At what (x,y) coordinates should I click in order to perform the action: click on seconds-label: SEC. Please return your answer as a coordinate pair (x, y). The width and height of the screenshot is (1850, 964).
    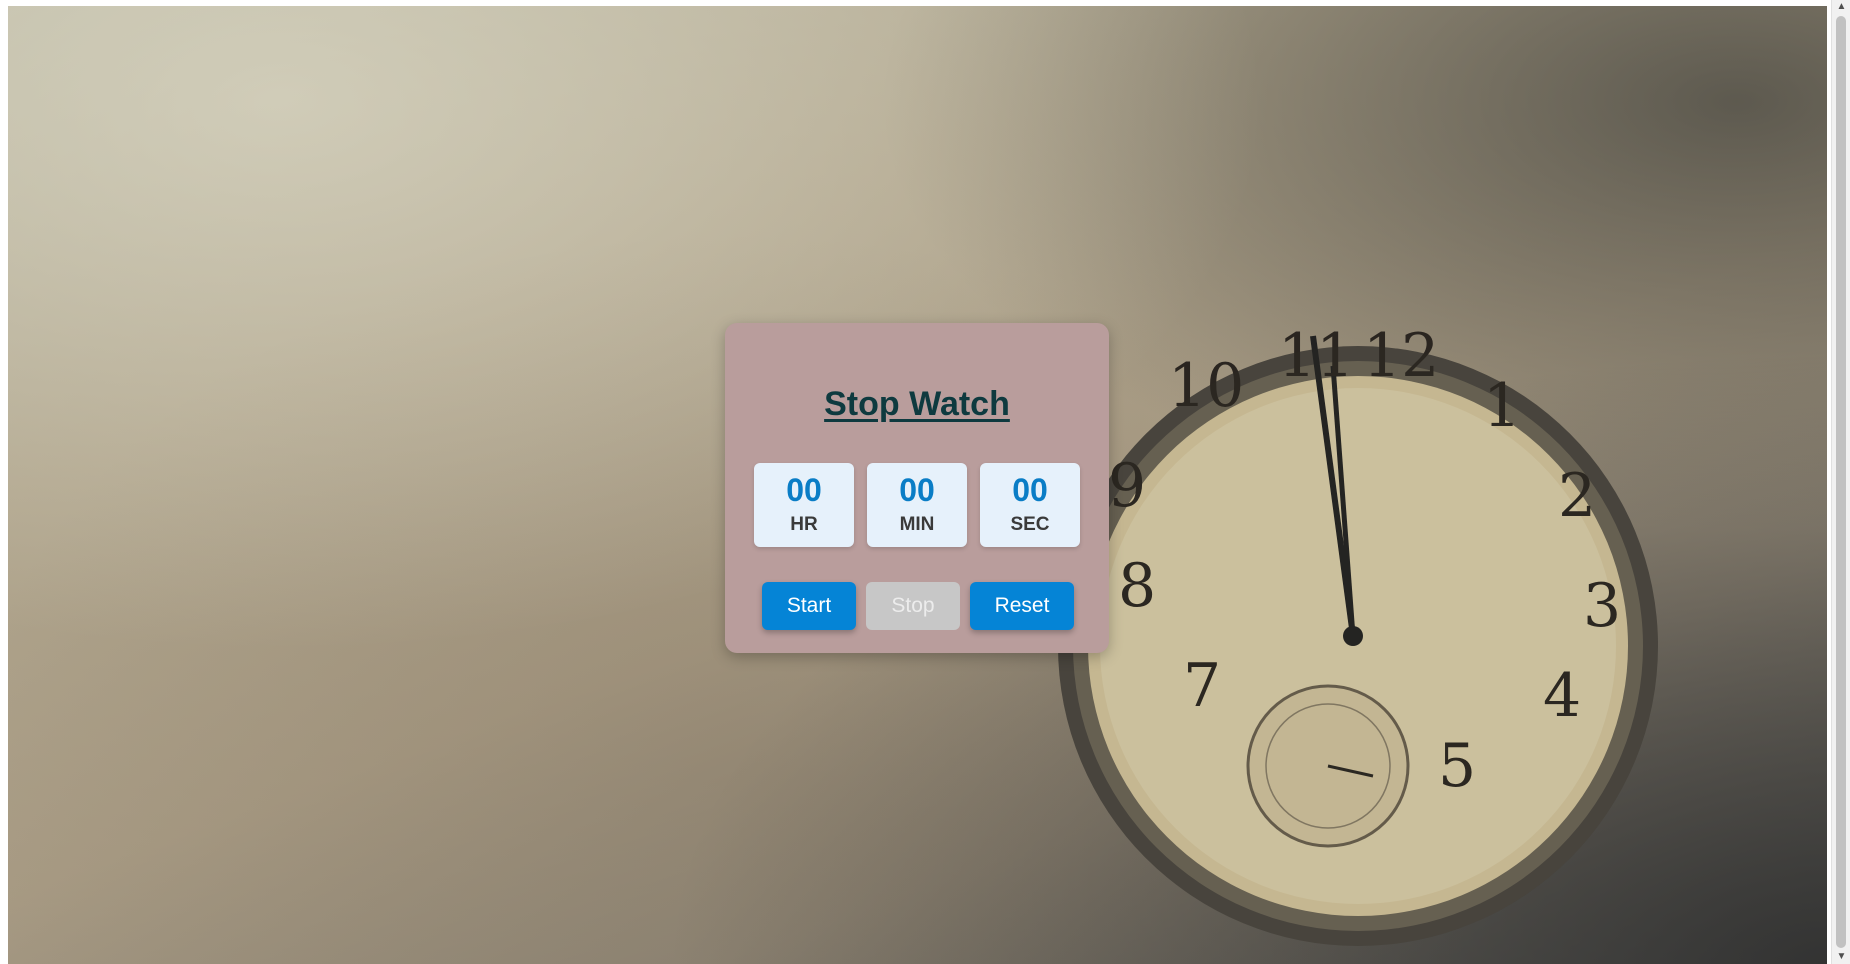
    Looking at the image, I should click on (1030, 524).